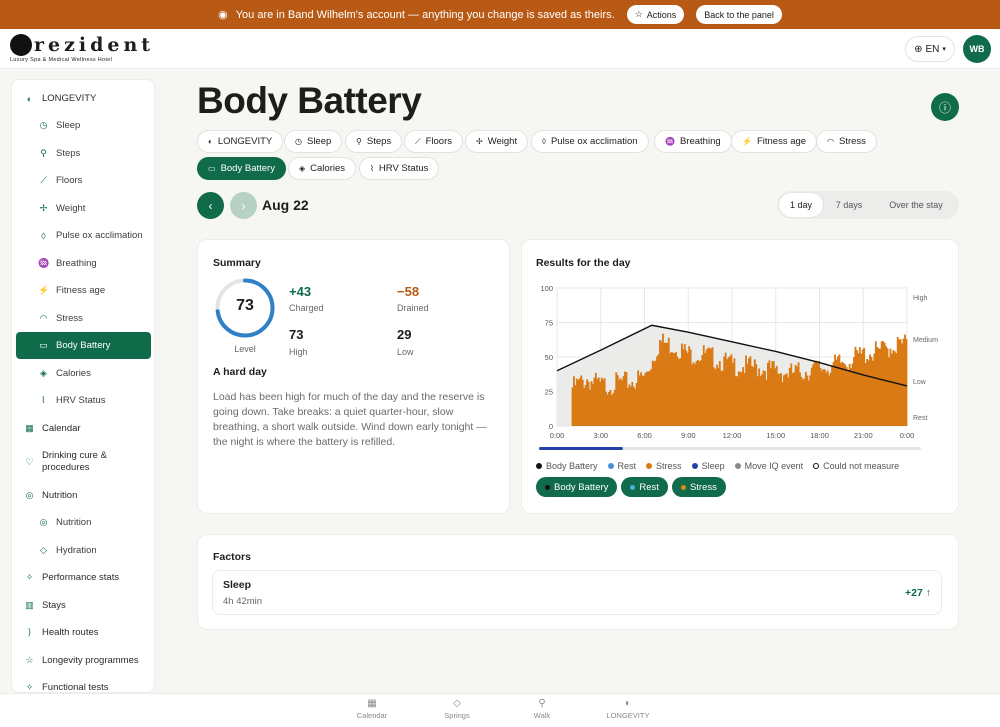  I want to click on x-tick-label: 21:00, so click(863, 435).